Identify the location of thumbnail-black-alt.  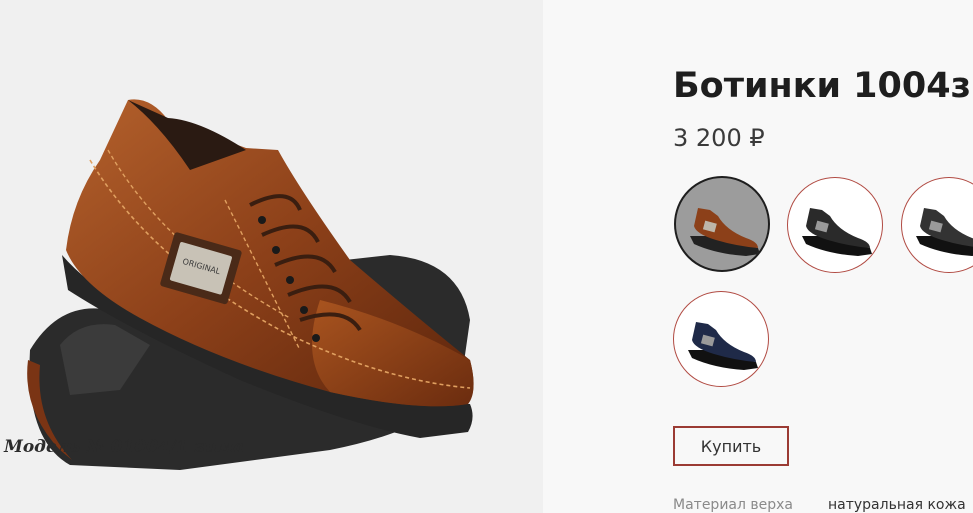
(937, 225).